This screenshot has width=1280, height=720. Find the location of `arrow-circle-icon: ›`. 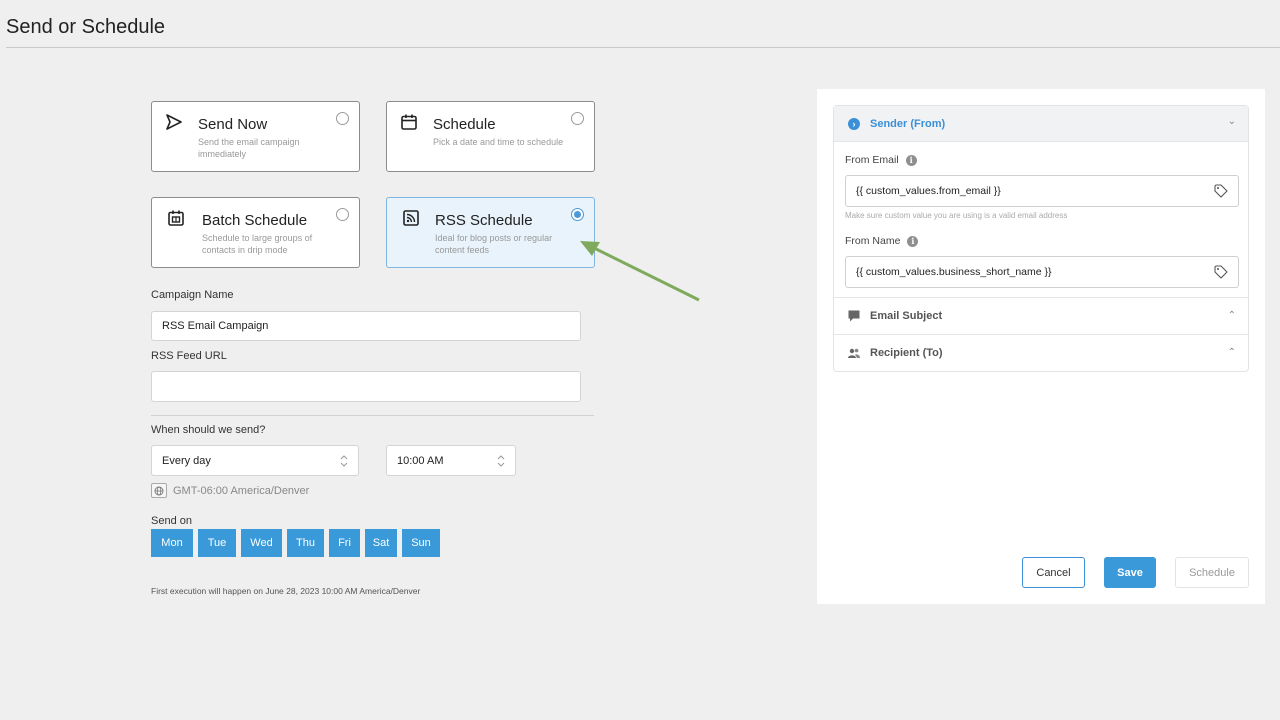

arrow-circle-icon: › is located at coordinates (854, 123).